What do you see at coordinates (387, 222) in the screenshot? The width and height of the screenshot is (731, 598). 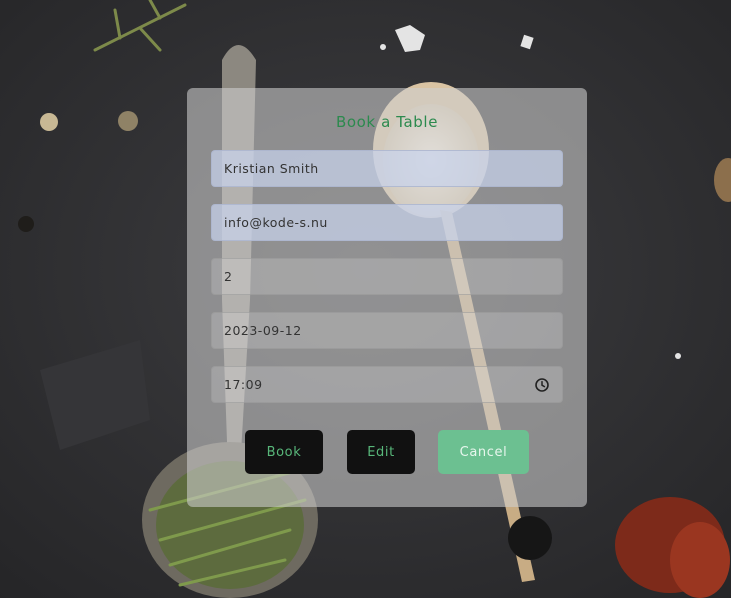 I see `email-field: info@kode-s.nu` at bounding box center [387, 222].